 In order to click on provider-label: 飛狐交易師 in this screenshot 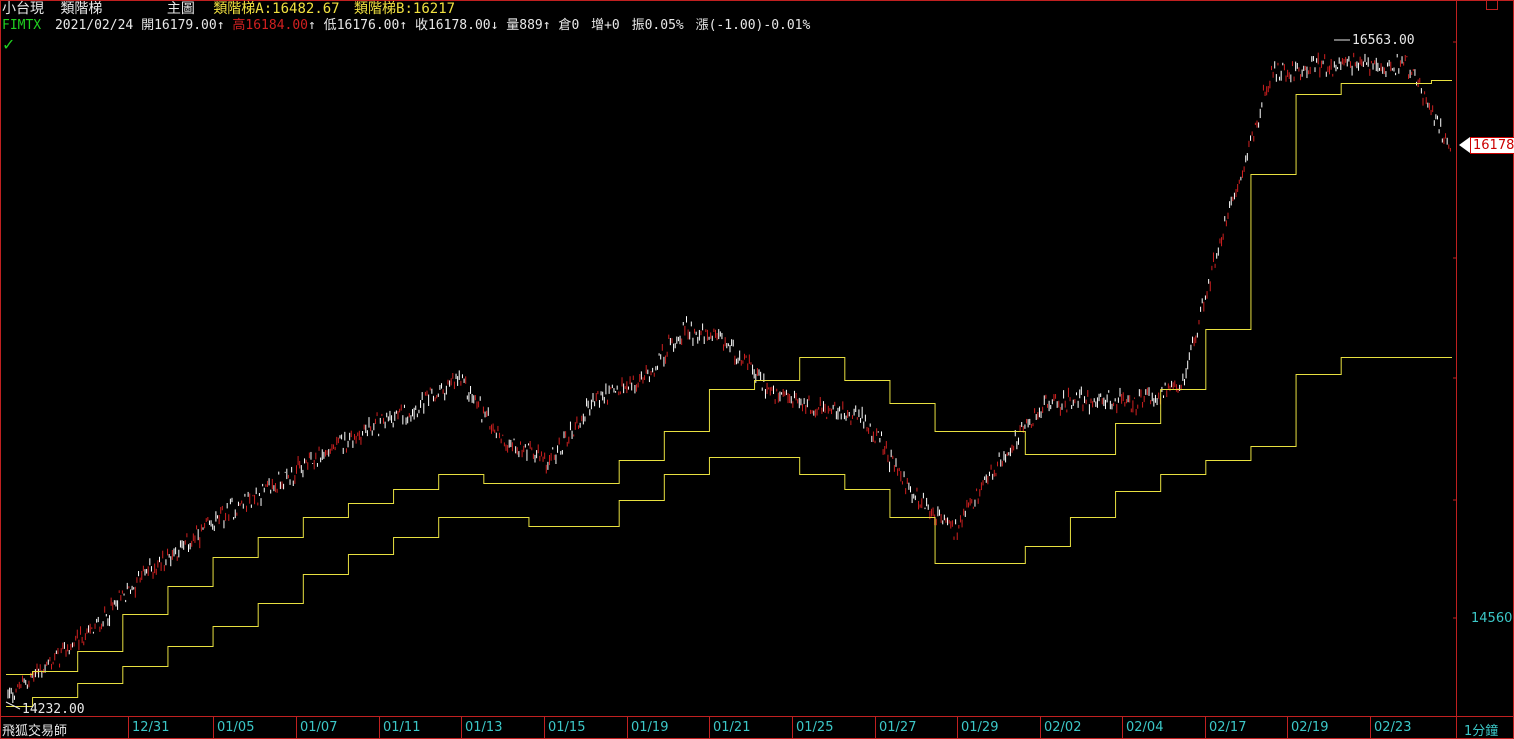, I will do `click(35, 731)`.